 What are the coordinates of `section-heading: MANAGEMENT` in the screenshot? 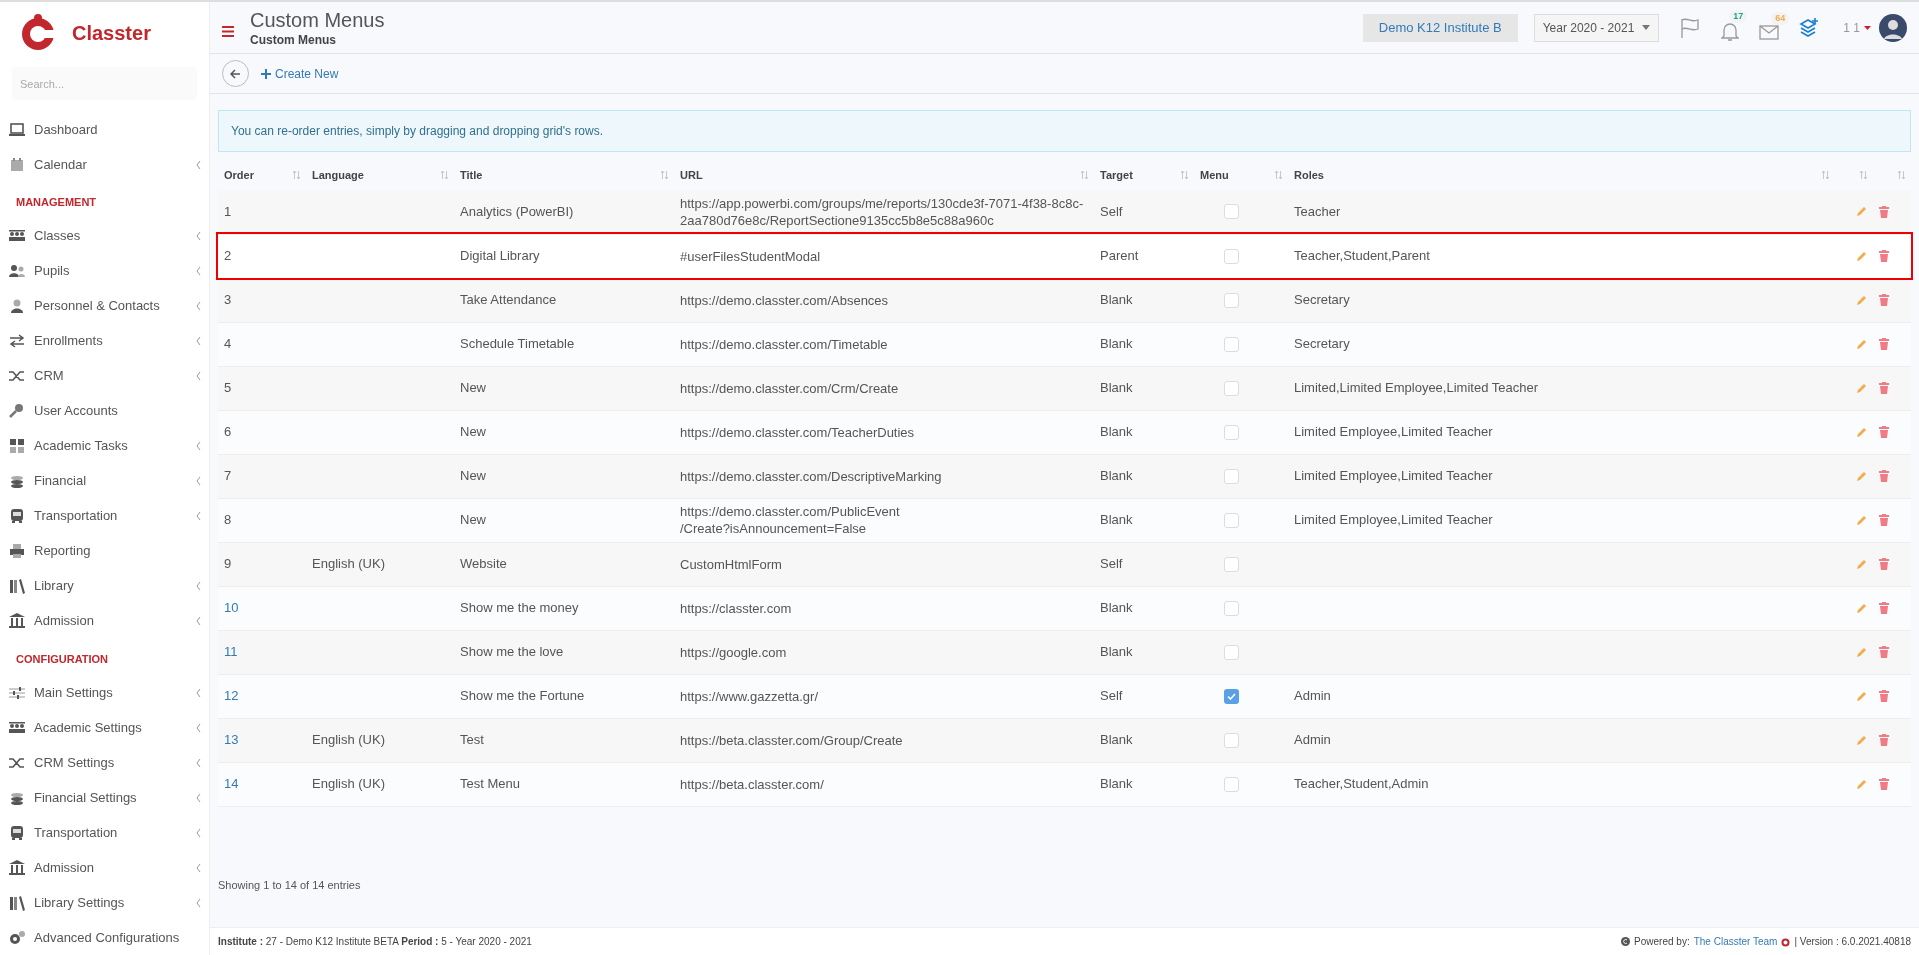 It's located at (56, 202).